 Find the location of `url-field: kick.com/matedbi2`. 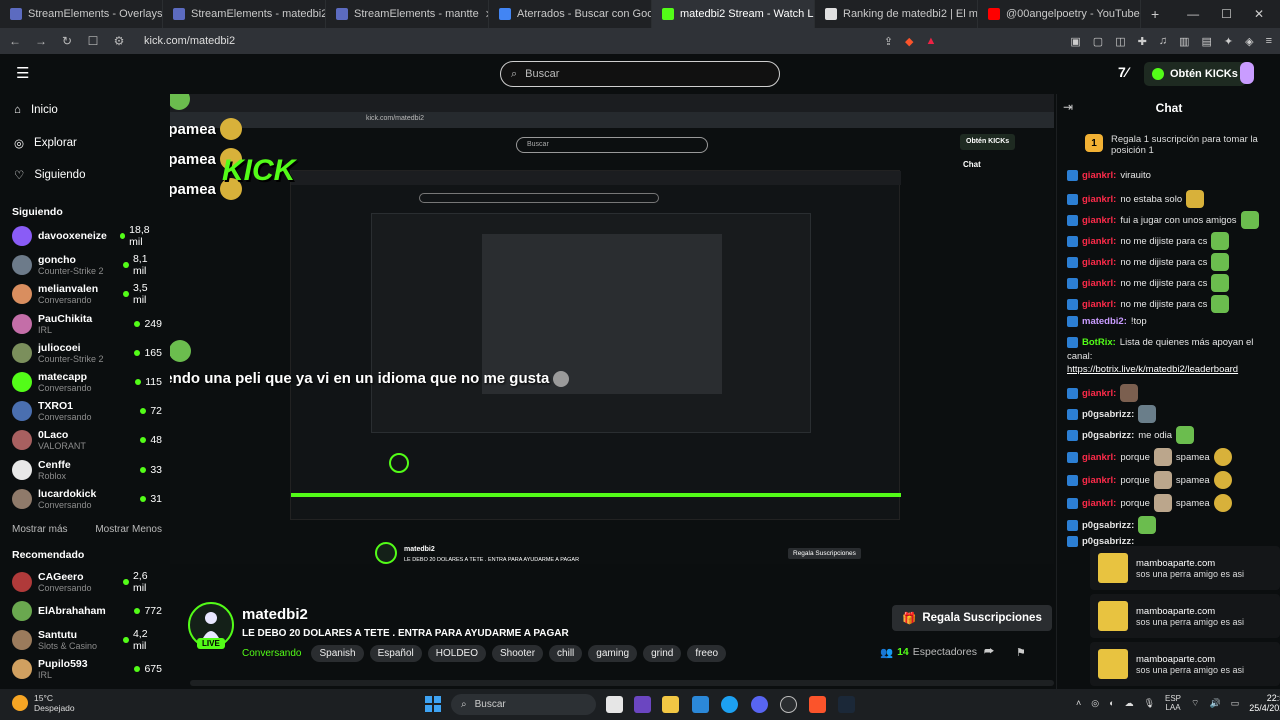

url-field: kick.com/matedbi2 is located at coordinates (189, 41).